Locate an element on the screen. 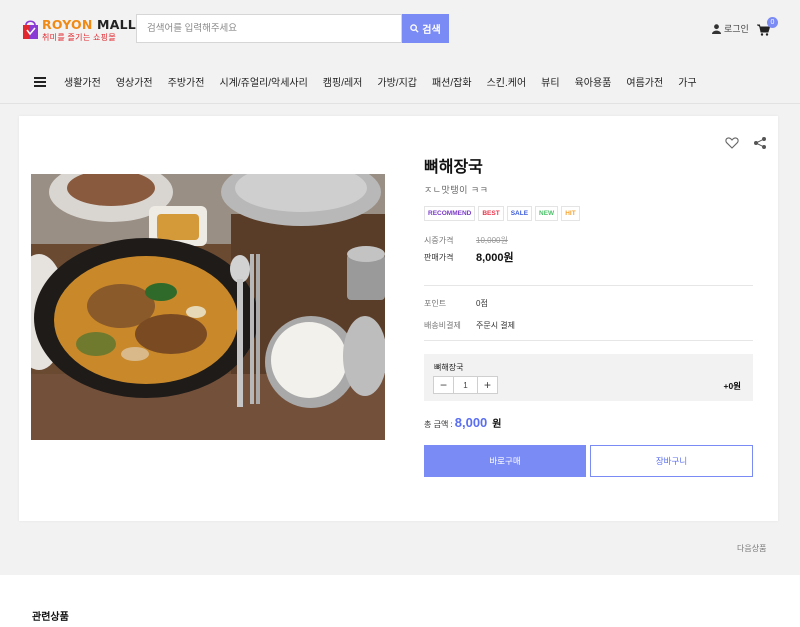 The height and width of the screenshot is (627, 800). nav-item-furniture: 가구 is located at coordinates (687, 81).